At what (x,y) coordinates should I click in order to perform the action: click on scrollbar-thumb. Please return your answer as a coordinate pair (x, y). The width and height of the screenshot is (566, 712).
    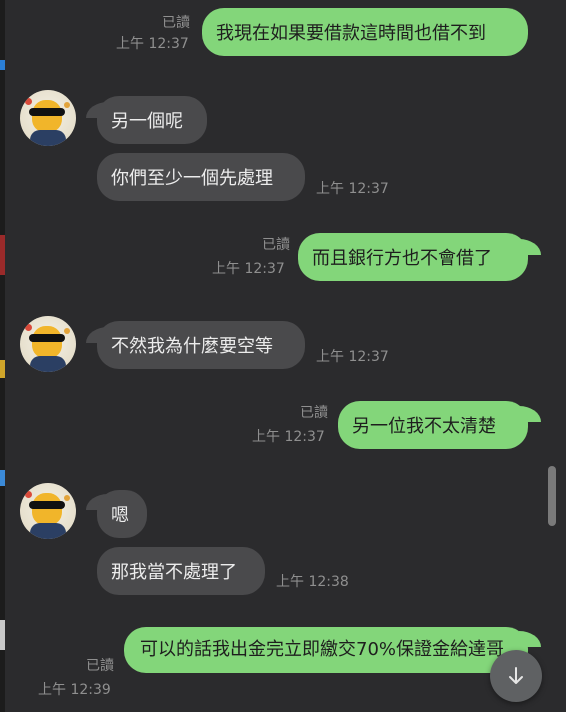
    Looking at the image, I should click on (552, 496).